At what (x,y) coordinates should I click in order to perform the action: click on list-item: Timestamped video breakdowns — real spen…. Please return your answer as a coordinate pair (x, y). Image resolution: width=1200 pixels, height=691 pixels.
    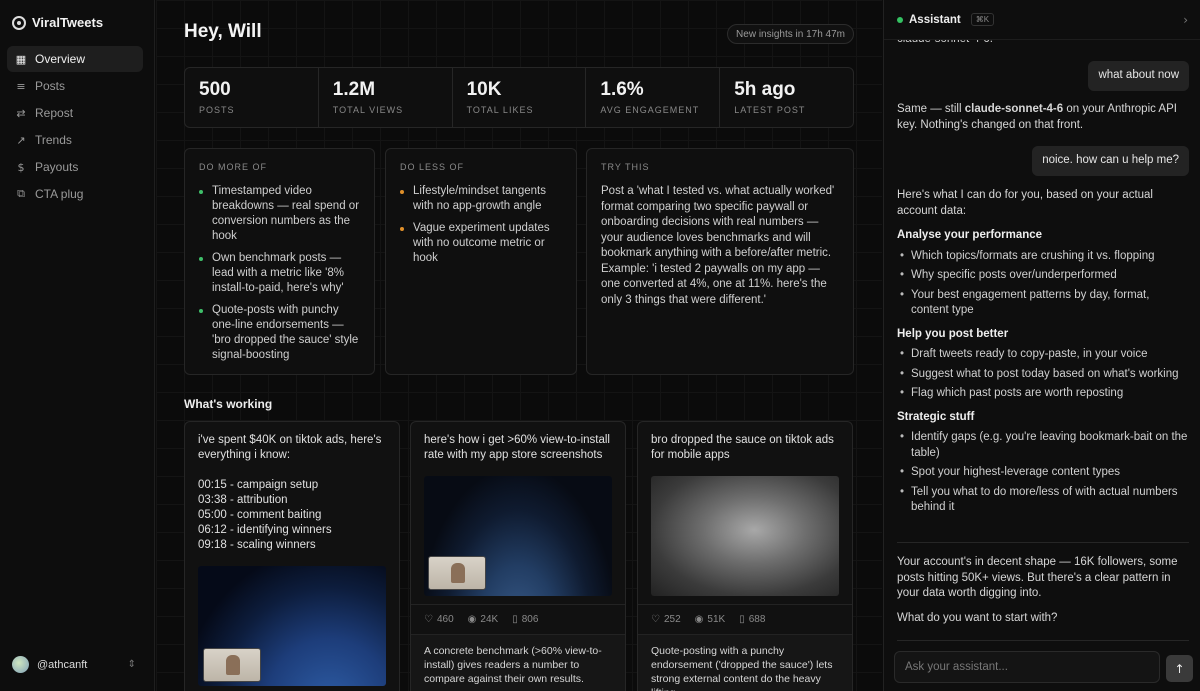
    Looking at the image, I should click on (279, 214).